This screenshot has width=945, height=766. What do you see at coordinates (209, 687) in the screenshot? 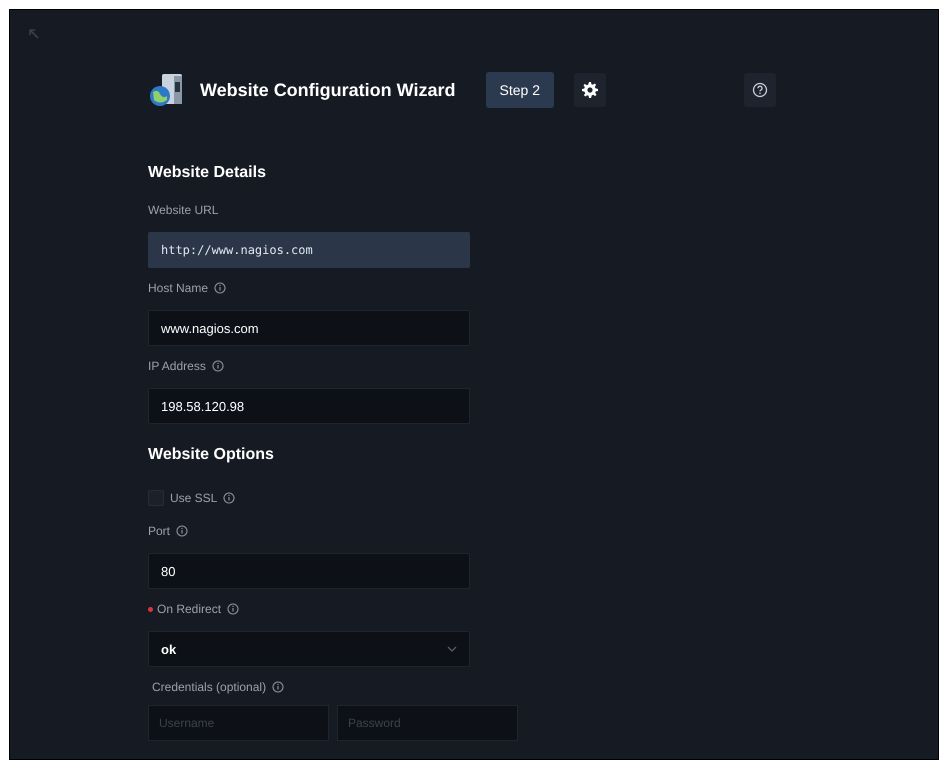
I see `field-label: Credentials (optional)` at bounding box center [209, 687].